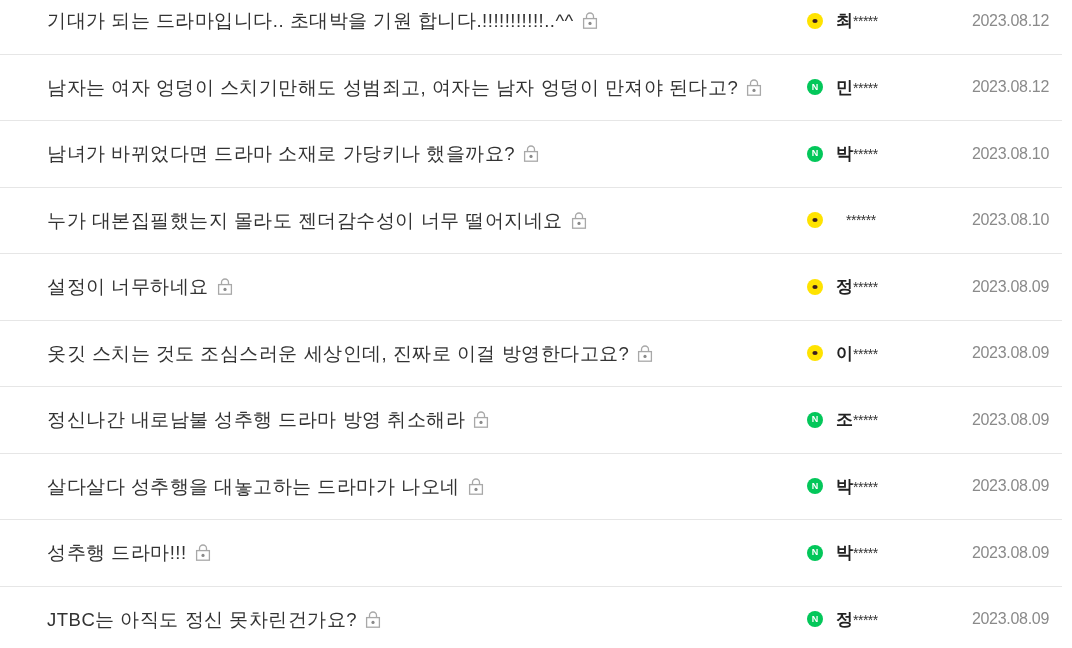  I want to click on author-initial: 이, so click(844, 353).